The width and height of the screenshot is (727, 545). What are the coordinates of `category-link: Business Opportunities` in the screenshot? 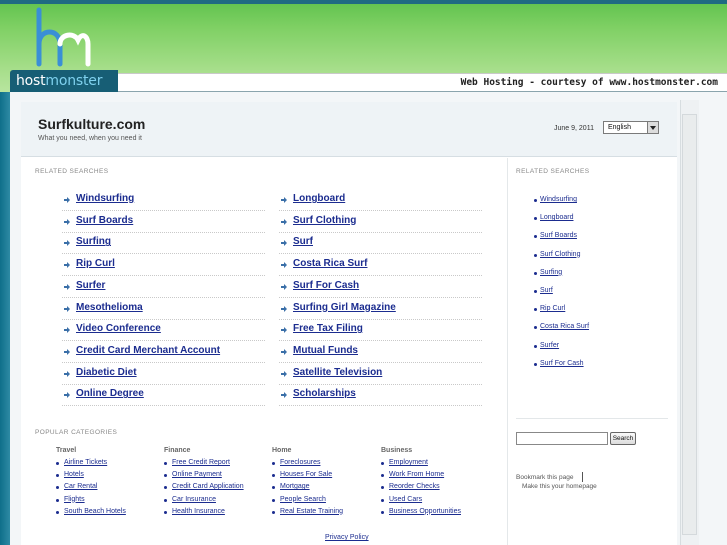 It's located at (421, 511).